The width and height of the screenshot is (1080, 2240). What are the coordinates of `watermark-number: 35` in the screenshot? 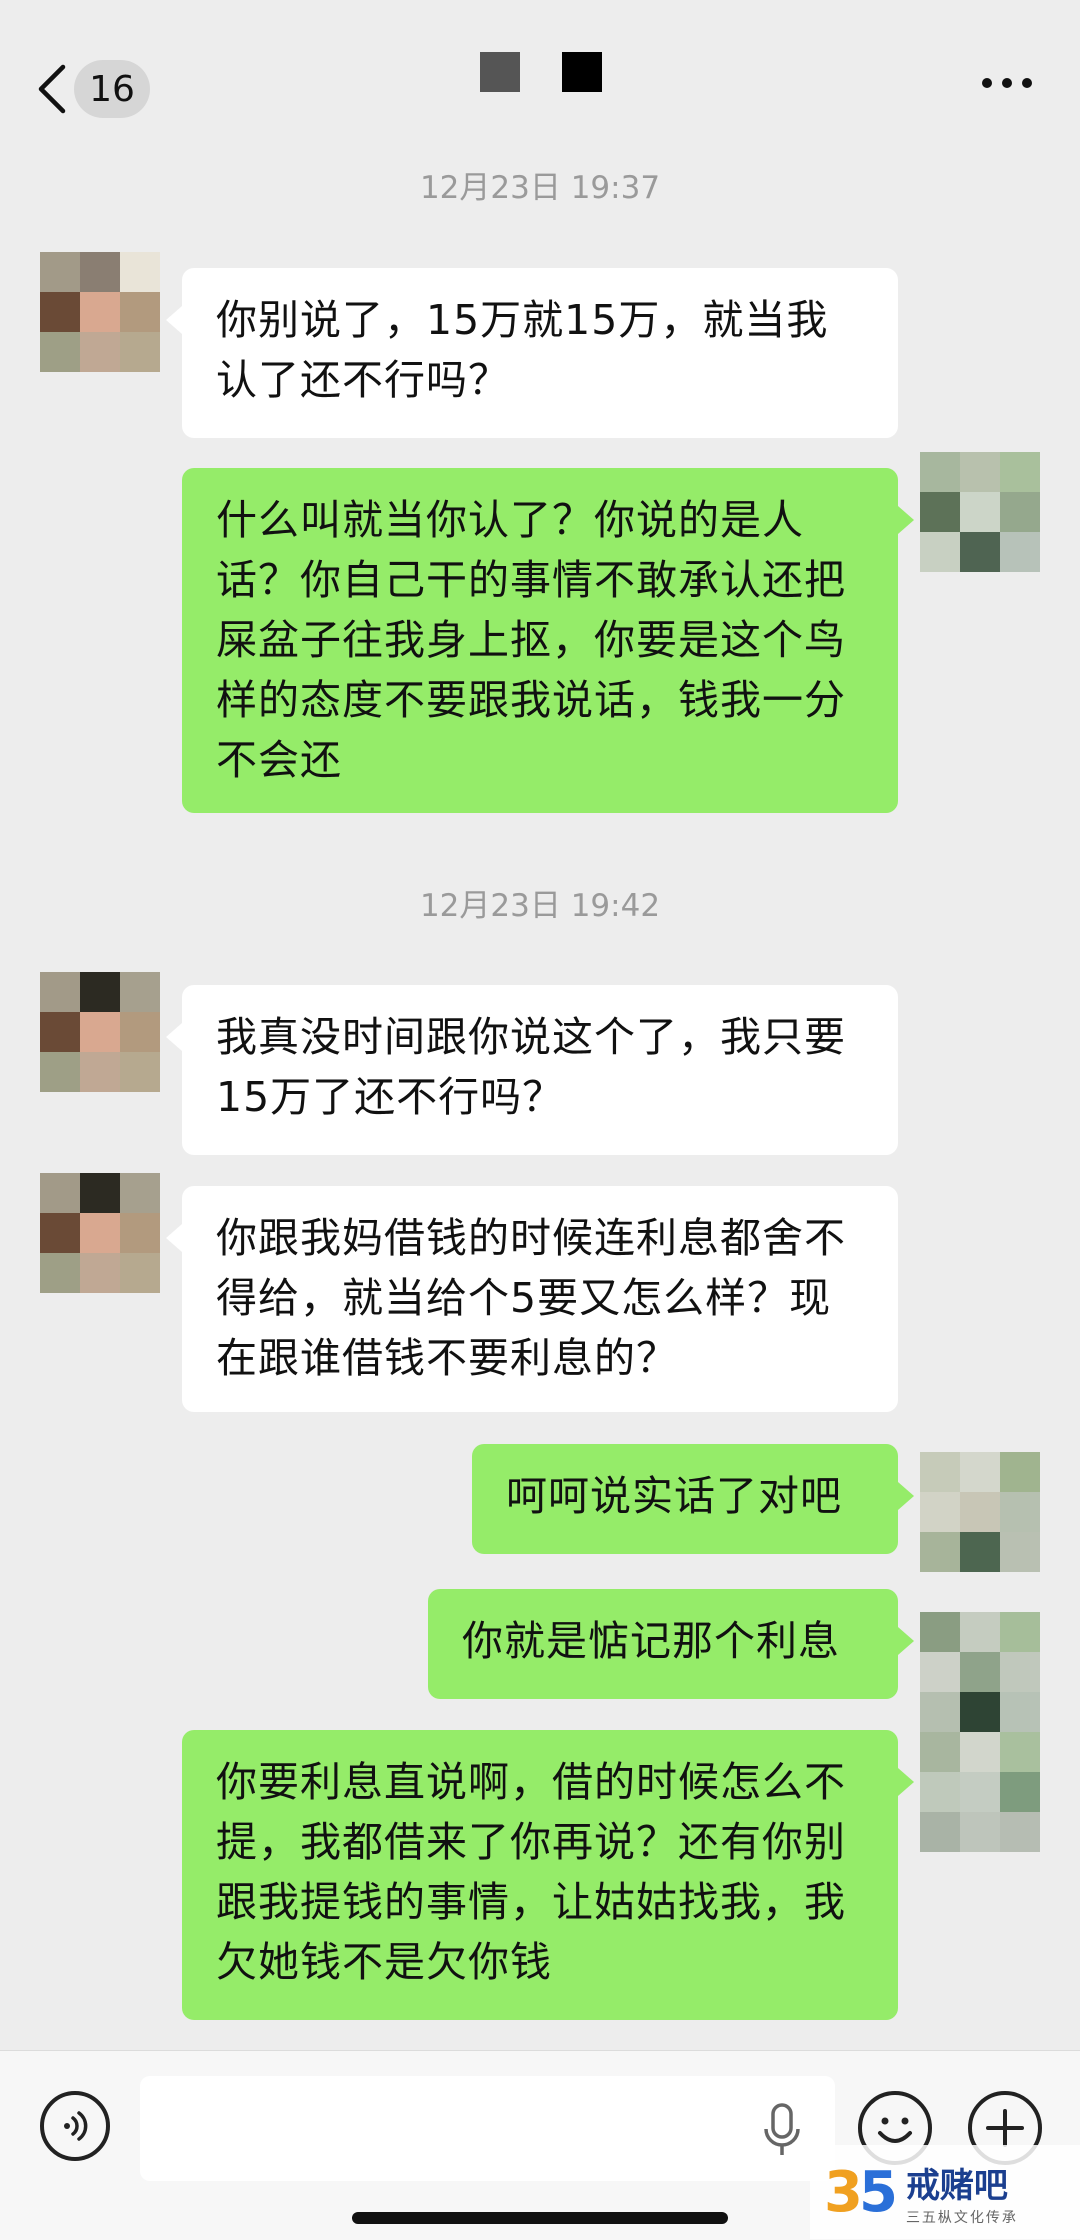 It's located at (861, 2192).